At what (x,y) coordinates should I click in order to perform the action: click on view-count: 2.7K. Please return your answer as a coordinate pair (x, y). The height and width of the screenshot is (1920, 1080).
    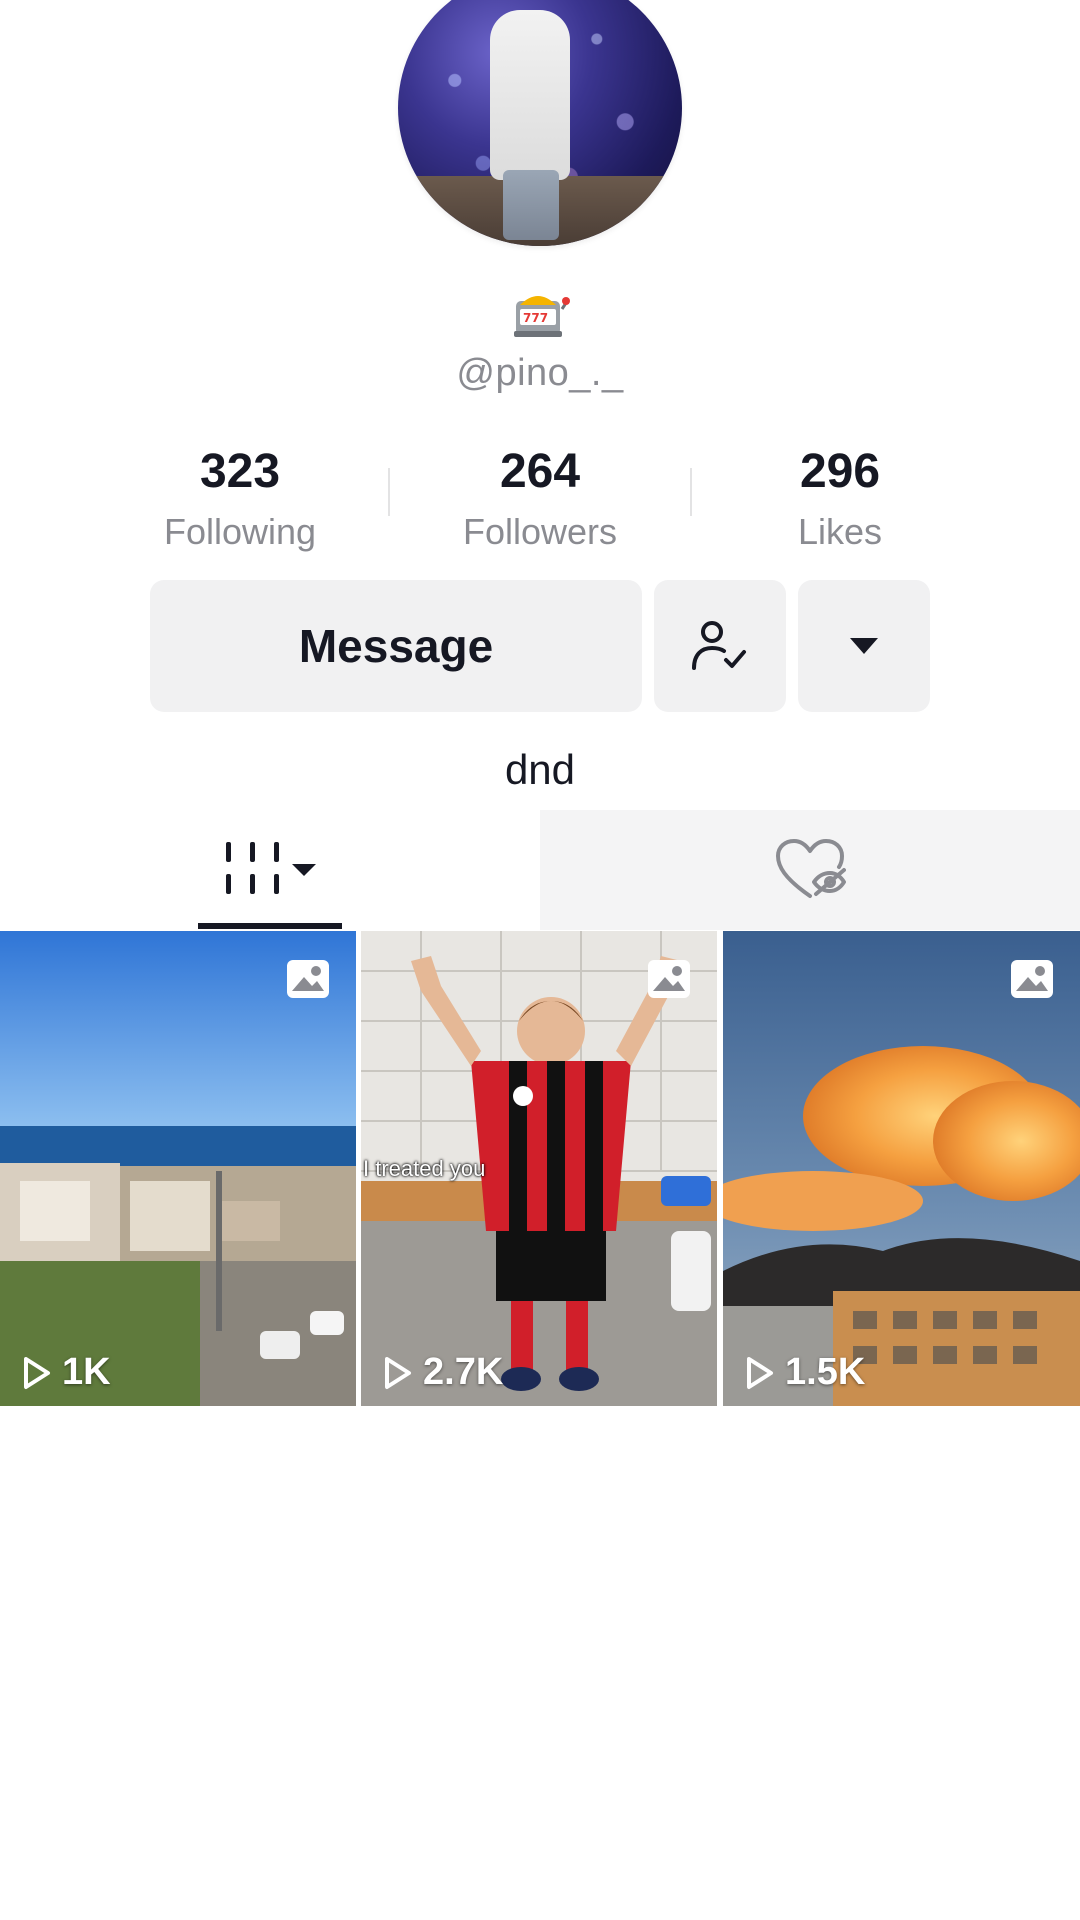
    Looking at the image, I should click on (443, 1372).